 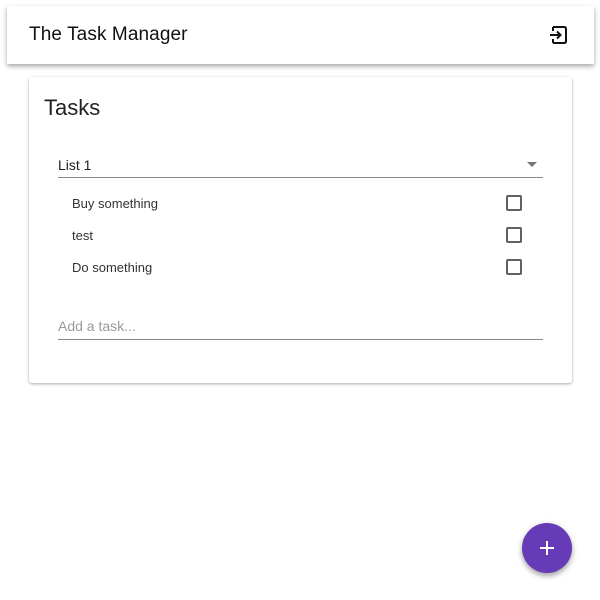 What do you see at coordinates (75, 164) in the screenshot?
I see `list-select-value: List 1` at bounding box center [75, 164].